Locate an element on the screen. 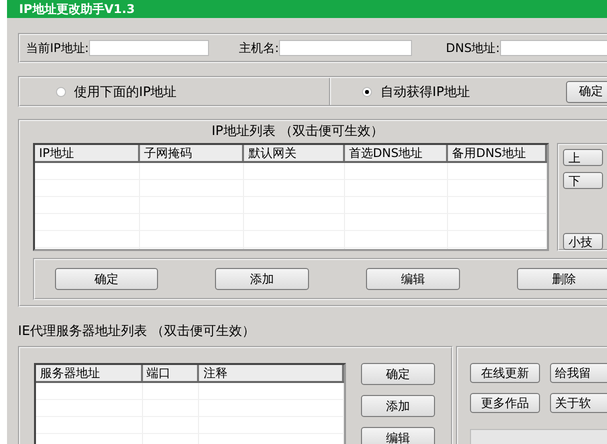 Image resolution: width=607 pixels, height=444 pixels. radio-label: 自动获得IP地址 is located at coordinates (425, 92).